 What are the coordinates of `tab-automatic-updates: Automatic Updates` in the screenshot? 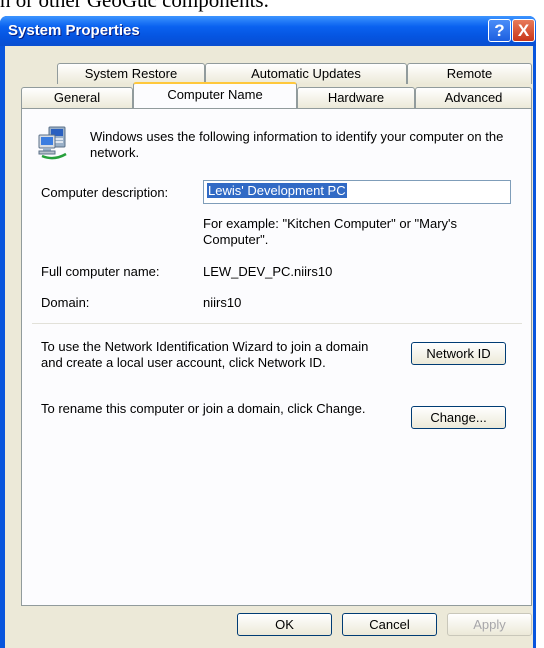 It's located at (306, 73).